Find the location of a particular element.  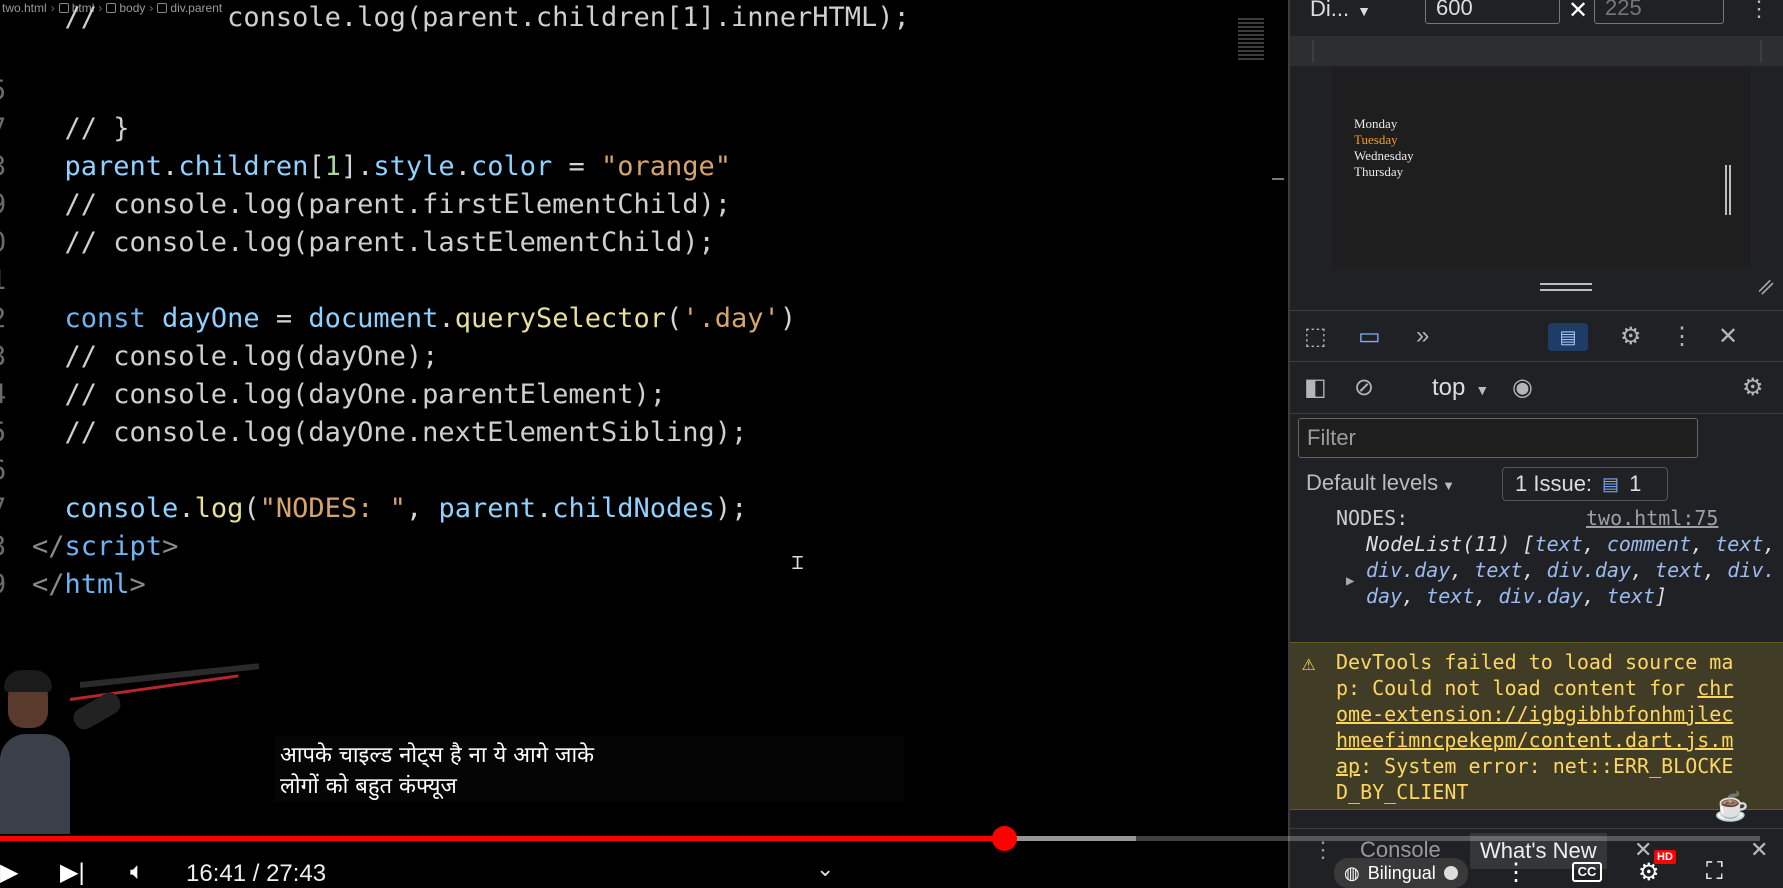

width-input: 600 is located at coordinates (1492, 12).